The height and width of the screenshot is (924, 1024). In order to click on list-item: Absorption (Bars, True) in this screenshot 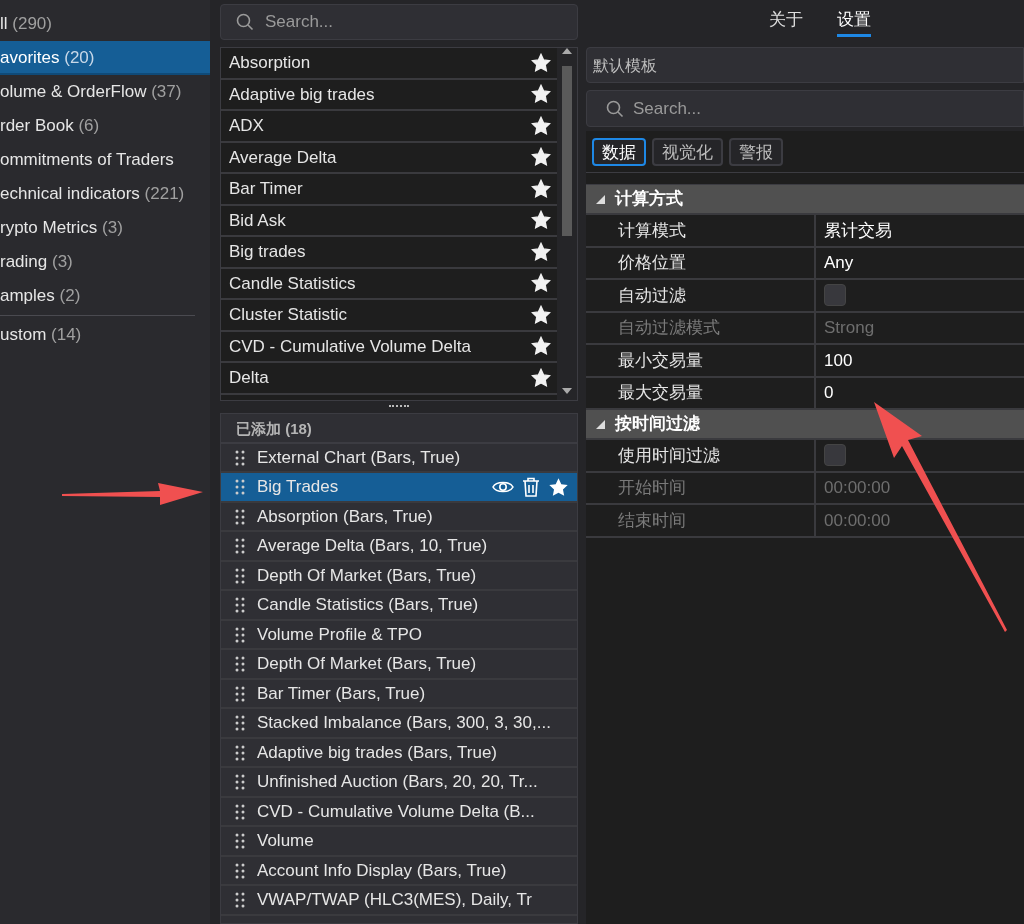, I will do `click(399, 517)`.